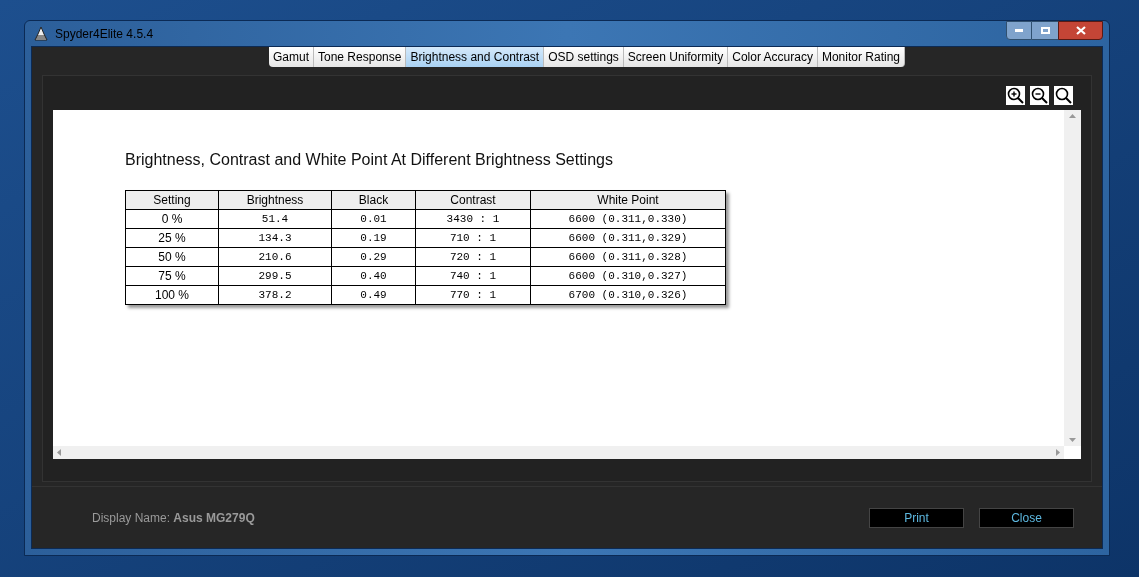 The height and width of the screenshot is (577, 1139). I want to click on table-cell: 378.2, so click(275, 295).